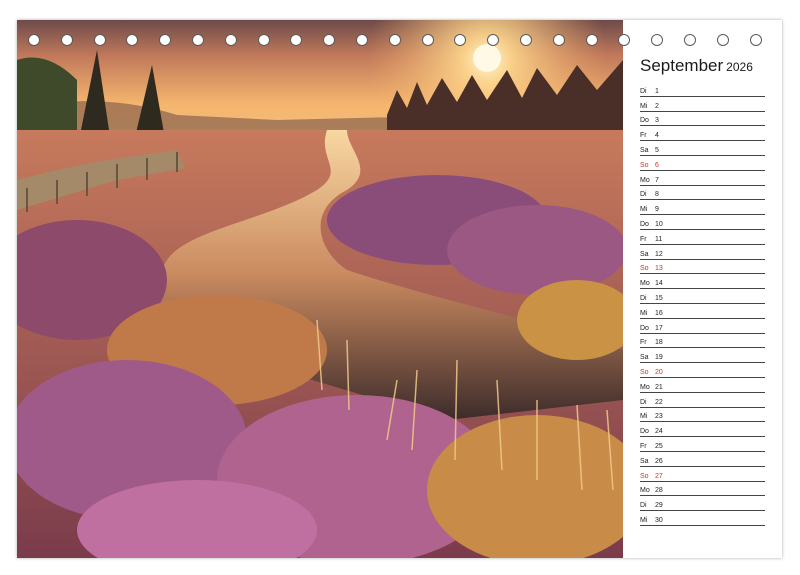  What do you see at coordinates (702, 104) in the screenshot?
I see `day-row: Mi 2` at bounding box center [702, 104].